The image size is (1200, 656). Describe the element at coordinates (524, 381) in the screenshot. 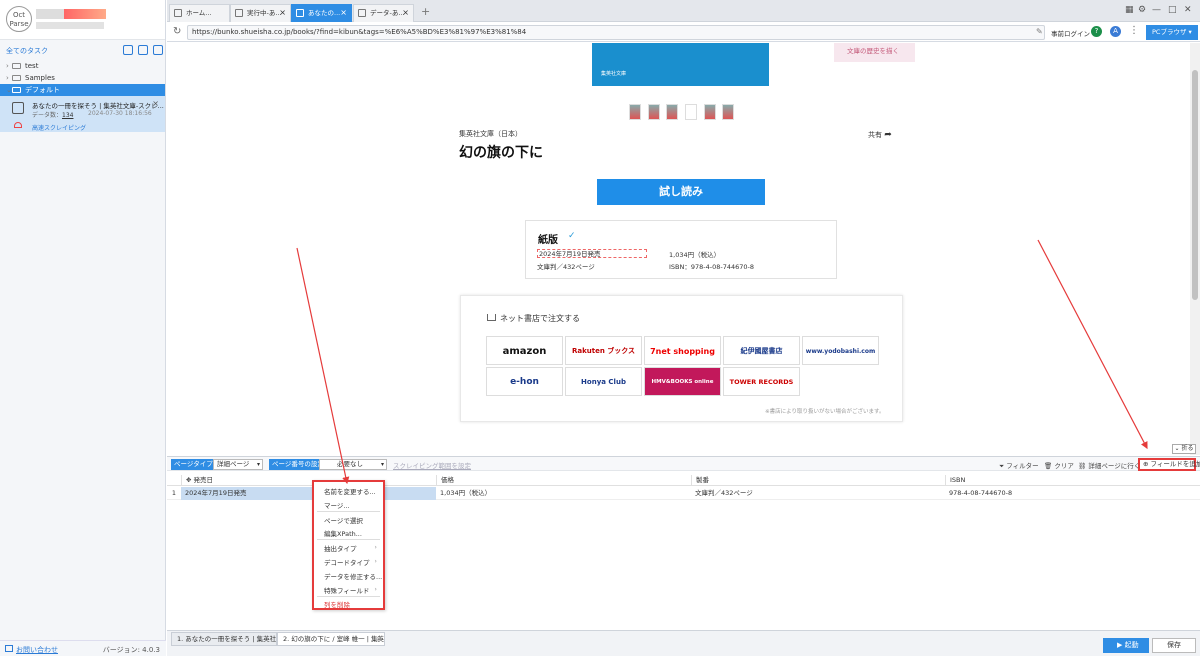

I see `store-ehon: e-hon` at that location.